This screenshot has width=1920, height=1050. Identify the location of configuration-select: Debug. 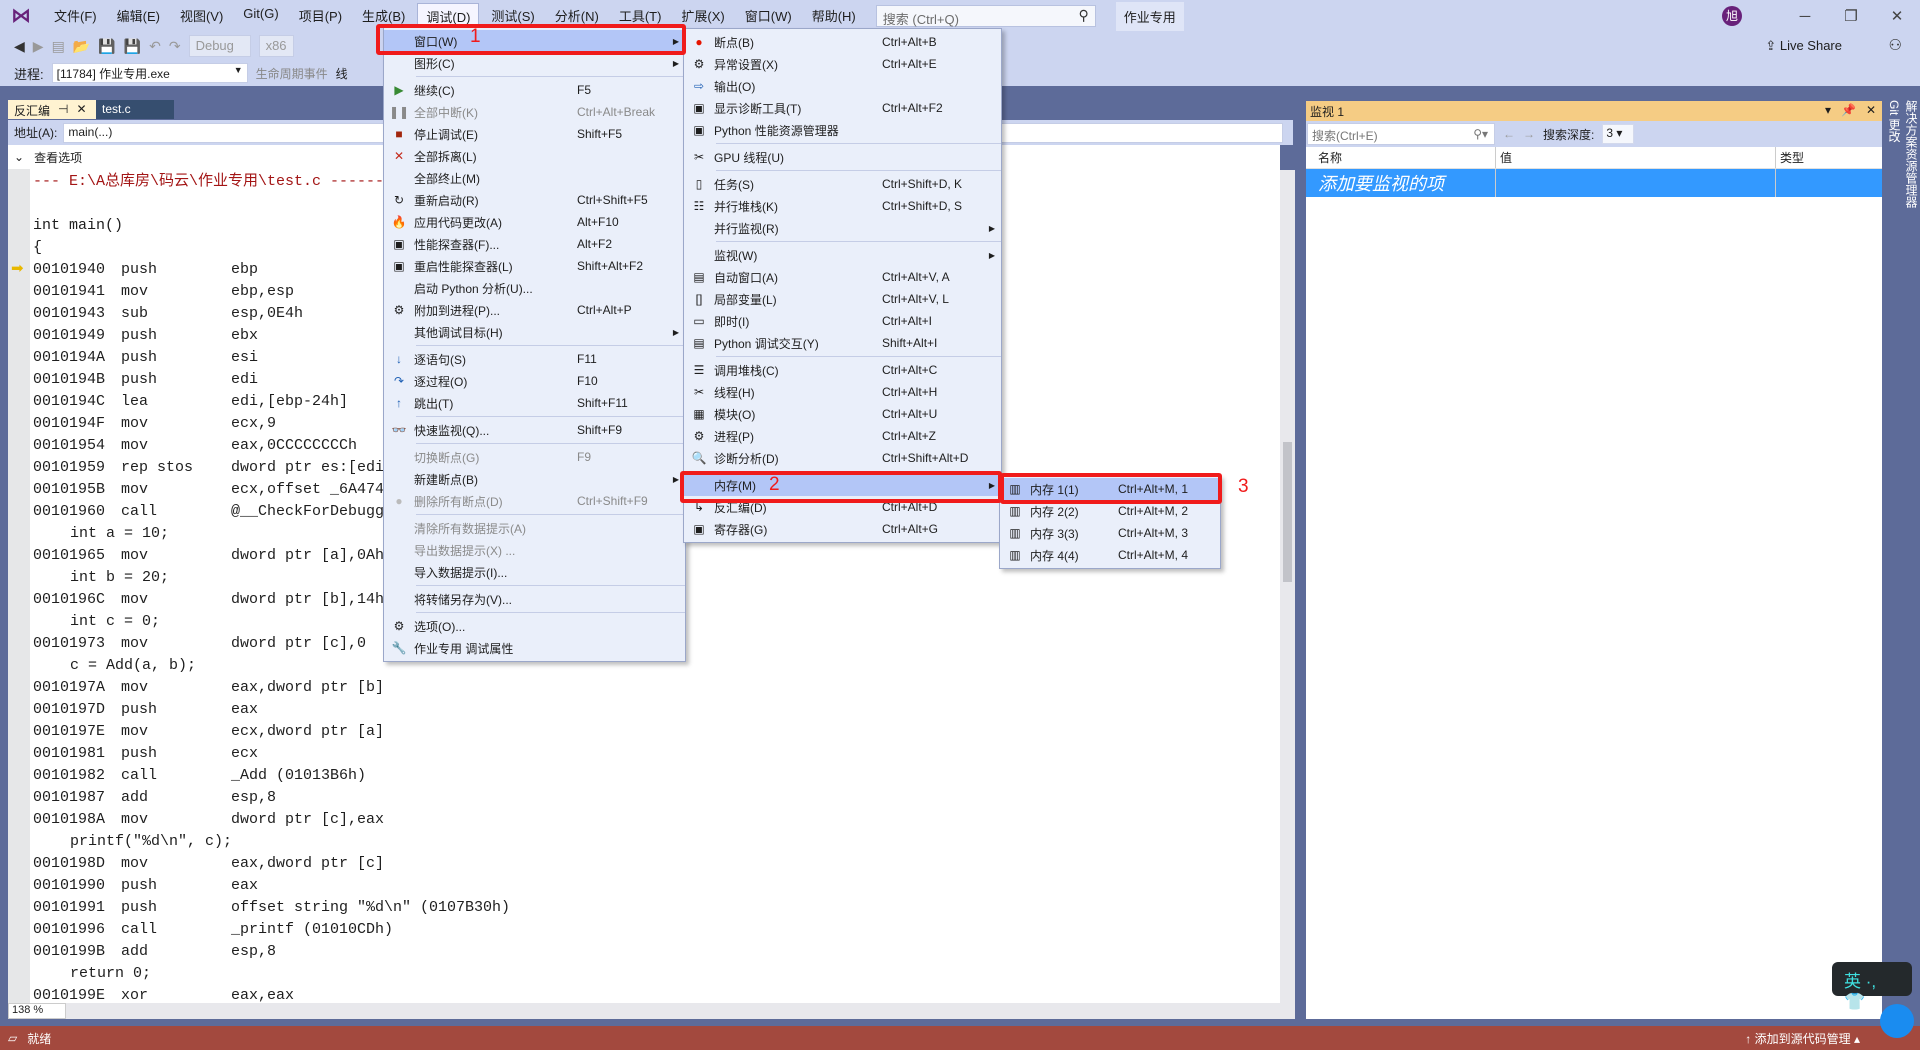
(219, 46).